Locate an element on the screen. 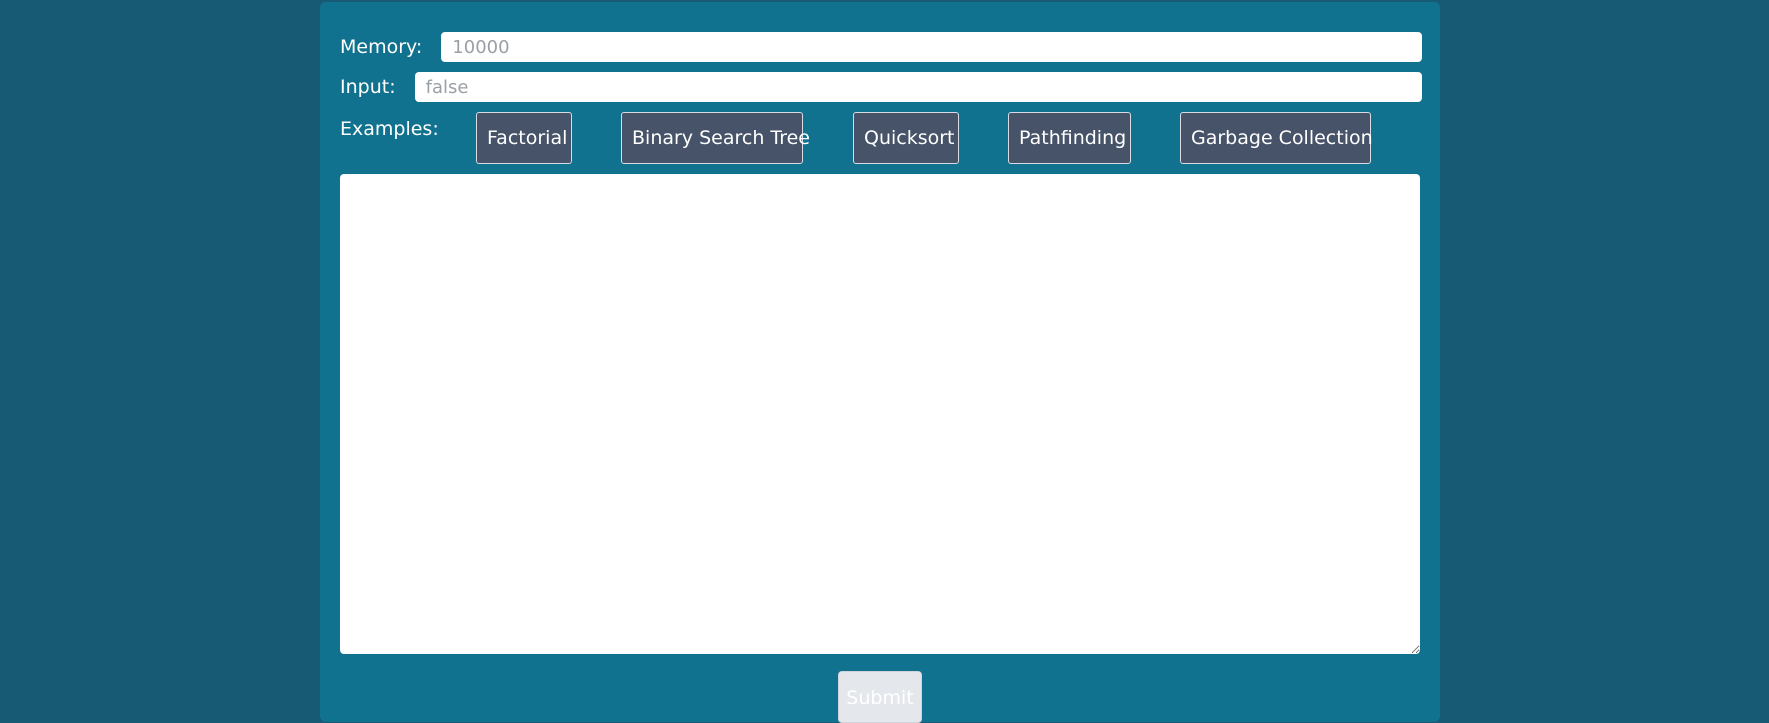 Image resolution: width=1769 pixels, height=723 pixels. memory-row: Memory: is located at coordinates (881, 47).